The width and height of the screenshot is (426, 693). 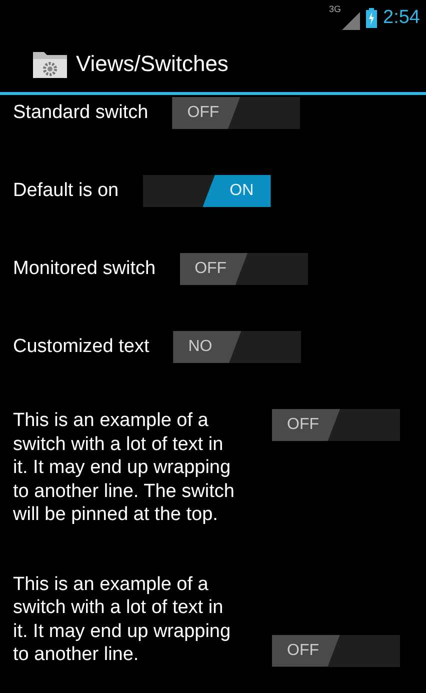 I want to click on switch-label: Monitored switch, so click(x=84, y=269).